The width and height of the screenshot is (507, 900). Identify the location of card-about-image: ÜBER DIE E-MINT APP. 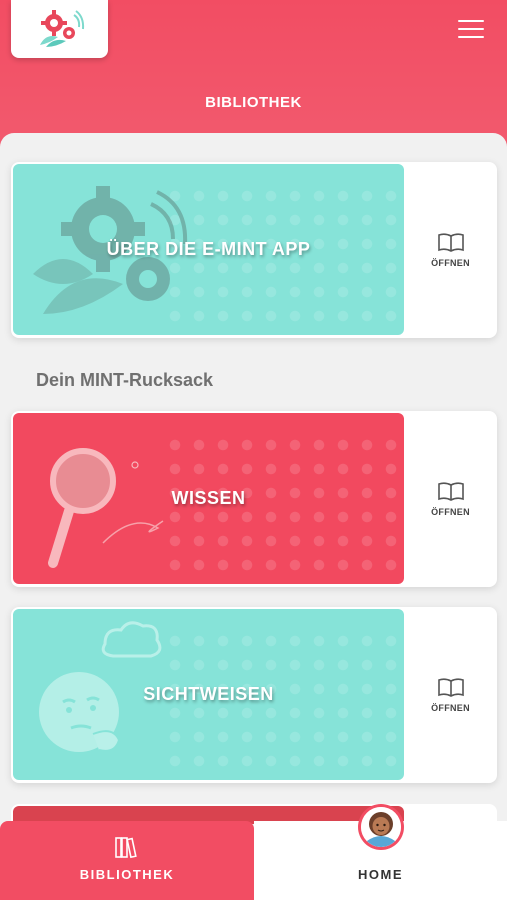
(208, 249).